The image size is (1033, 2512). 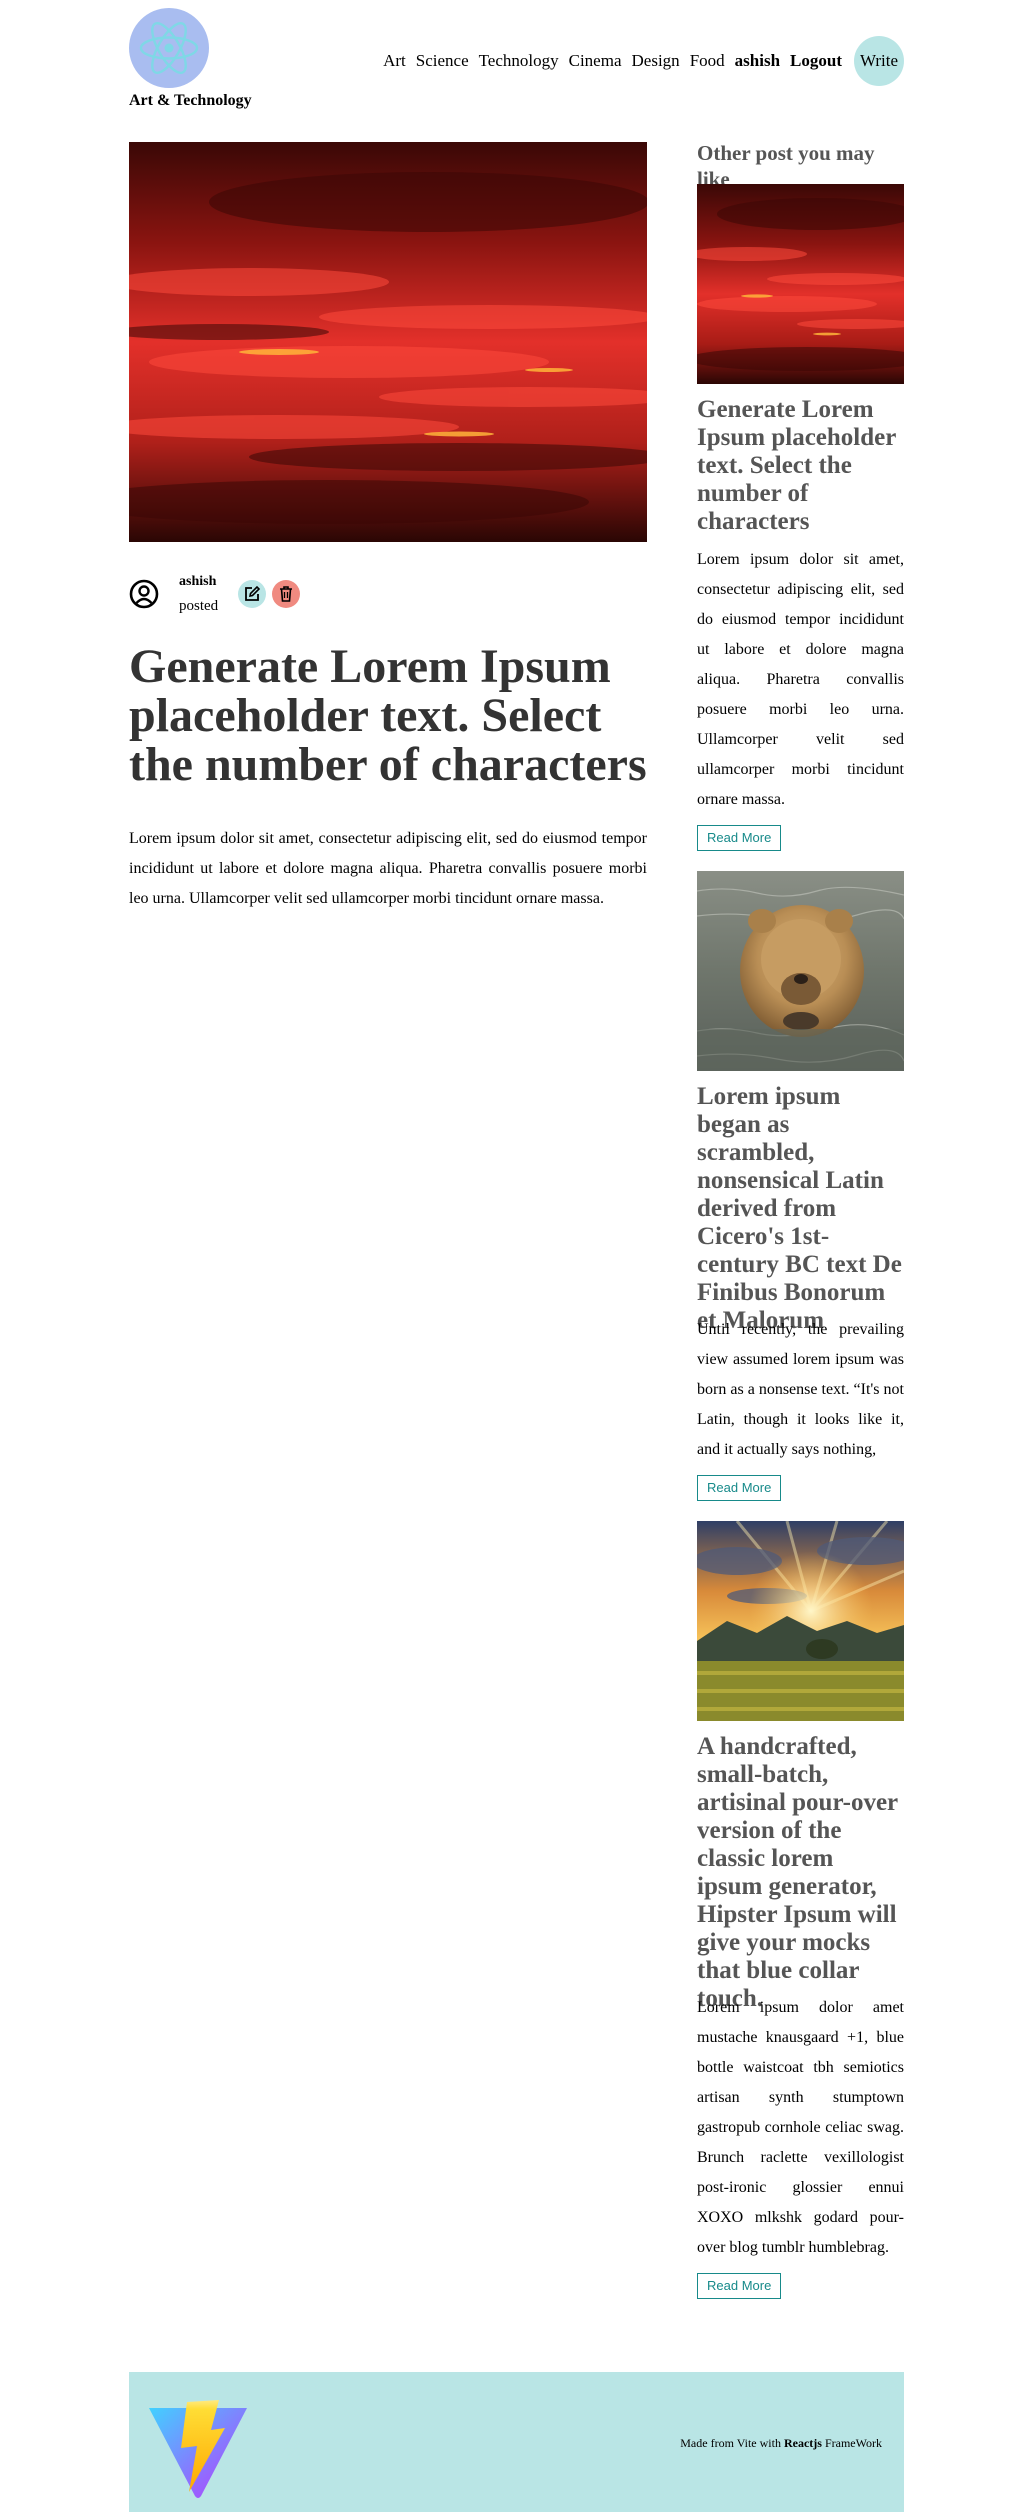 I want to click on nav-technology: Technology, so click(x=519, y=61).